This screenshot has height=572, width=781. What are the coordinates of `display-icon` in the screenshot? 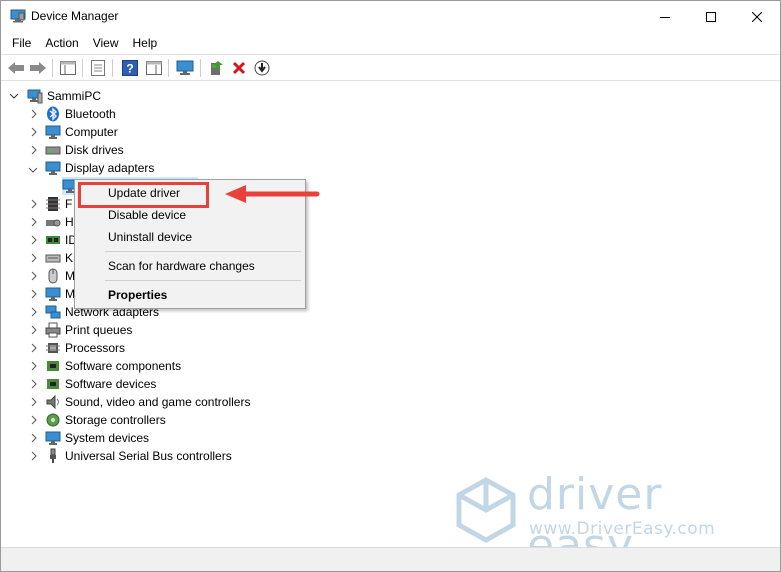 It's located at (53, 168).